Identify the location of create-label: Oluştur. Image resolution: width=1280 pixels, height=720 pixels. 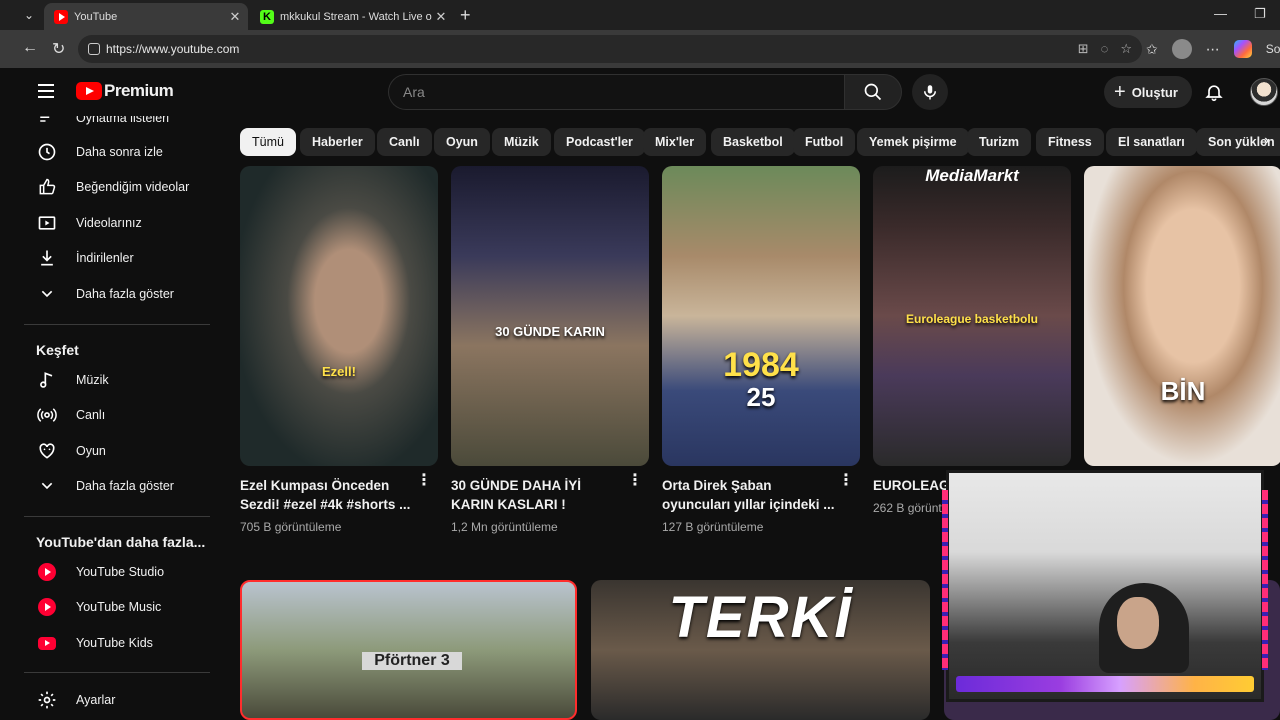
(1154, 92).